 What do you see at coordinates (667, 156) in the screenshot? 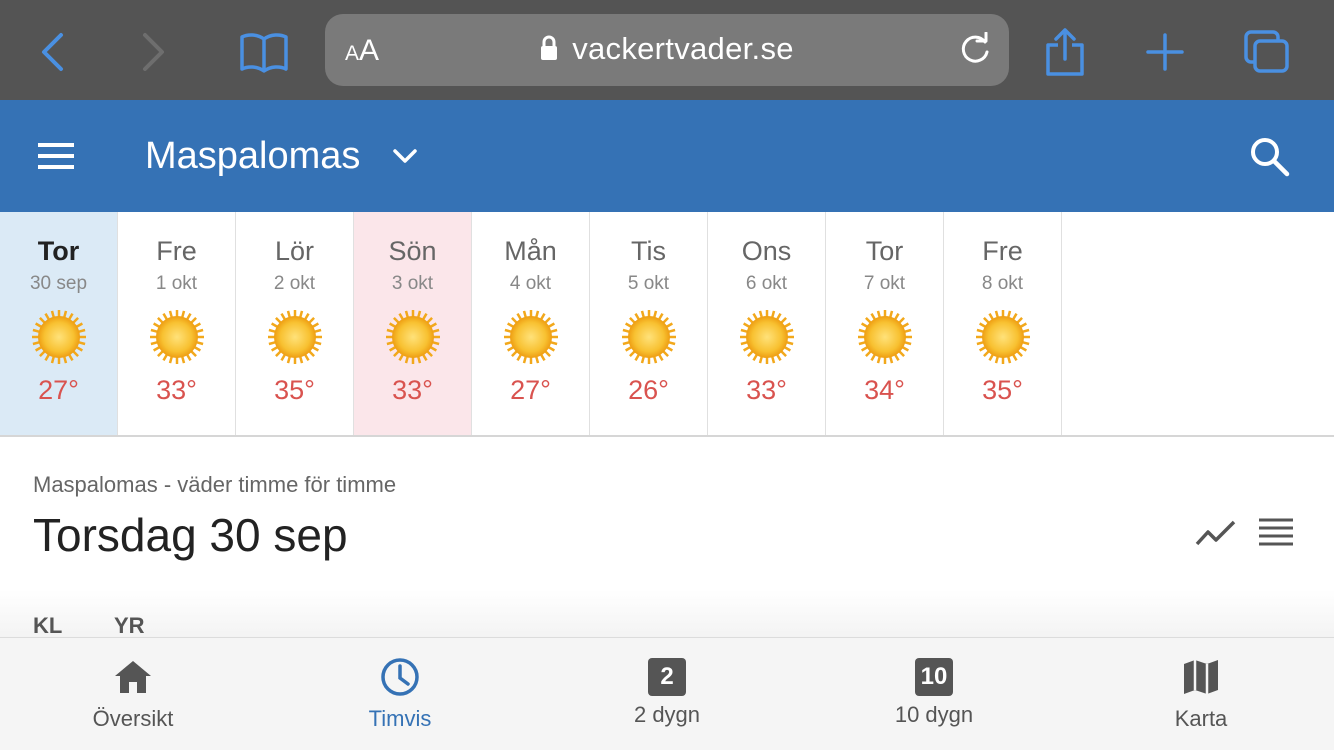
I see `app-header: Maspalomas` at bounding box center [667, 156].